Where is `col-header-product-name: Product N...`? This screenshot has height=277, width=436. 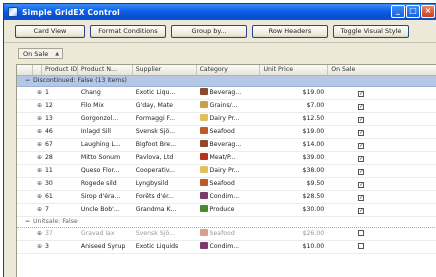
col-header-product-name: Product N... is located at coordinates (105, 70).